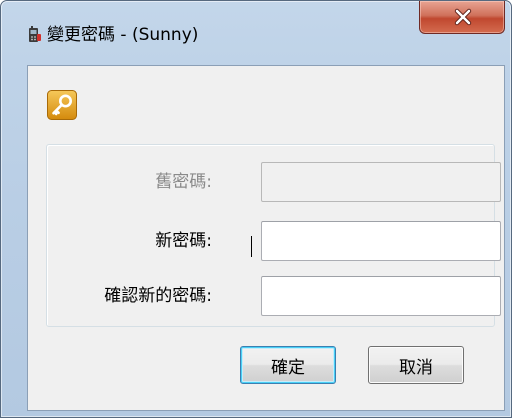 Image resolution: width=512 pixels, height=418 pixels. Describe the element at coordinates (183, 241) in the screenshot. I see `new-password-label: 新密碼:` at that location.